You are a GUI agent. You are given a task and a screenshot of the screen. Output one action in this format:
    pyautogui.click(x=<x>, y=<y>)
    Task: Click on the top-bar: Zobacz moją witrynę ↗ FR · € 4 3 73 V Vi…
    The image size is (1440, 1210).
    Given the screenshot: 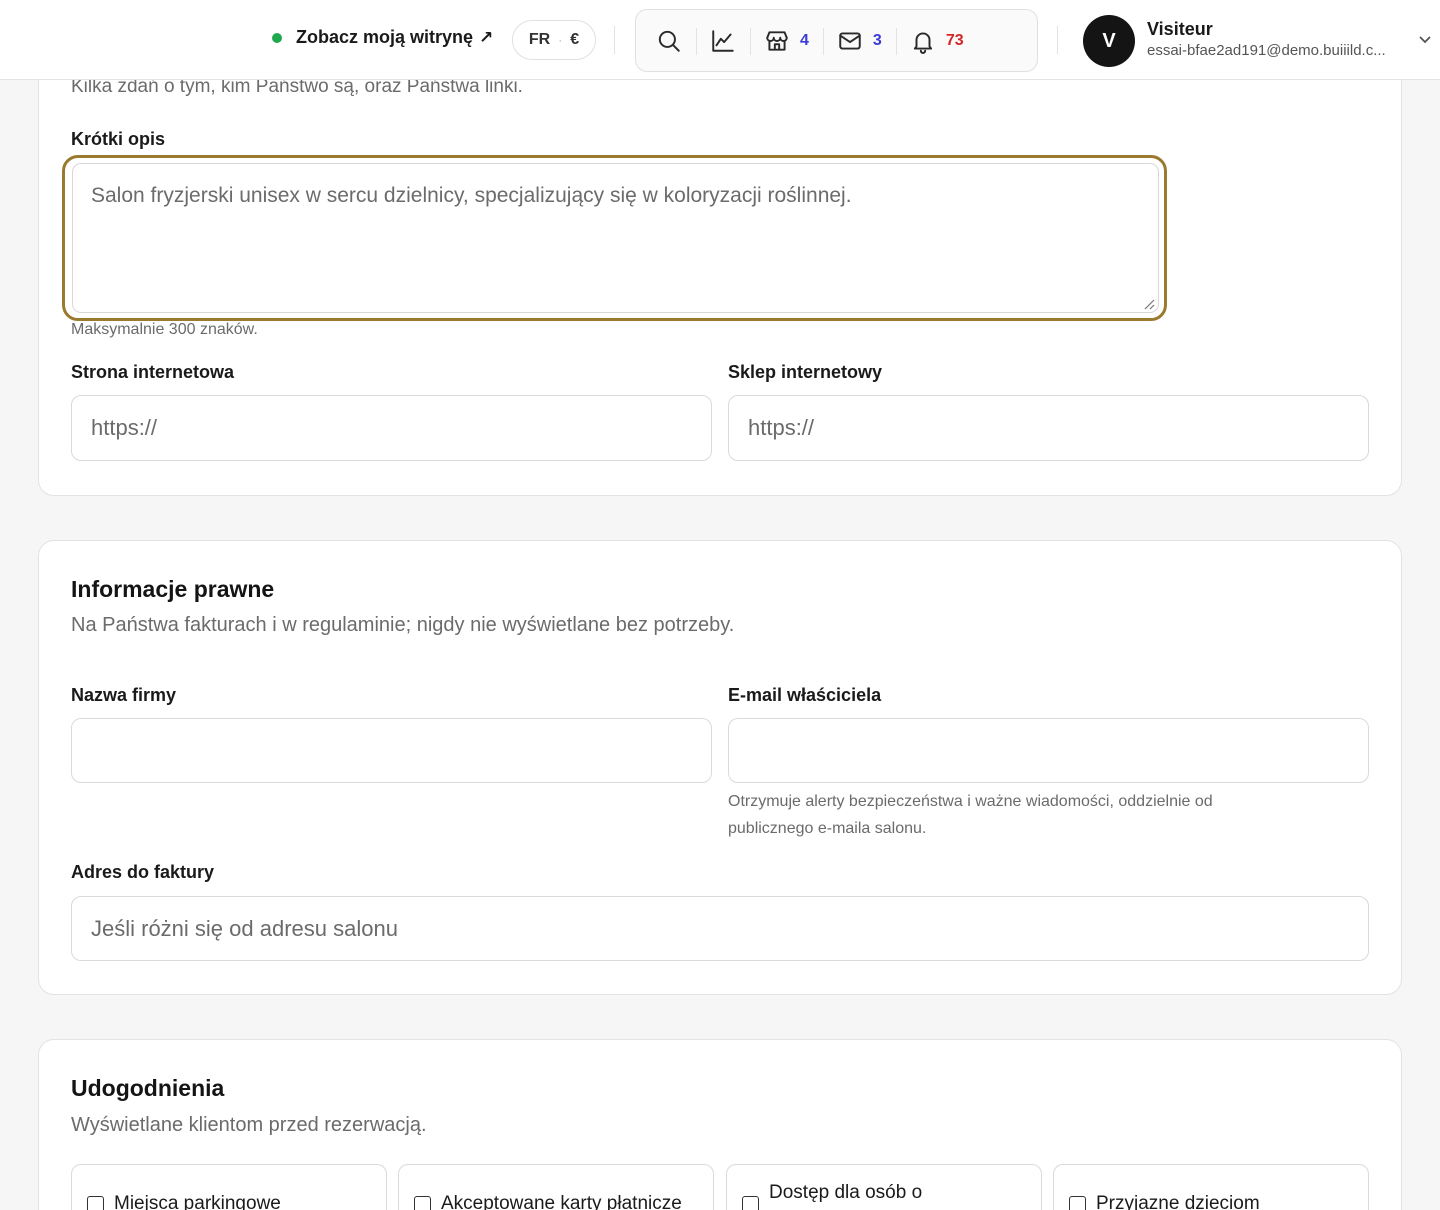 What is the action you would take?
    pyautogui.click(x=720, y=40)
    